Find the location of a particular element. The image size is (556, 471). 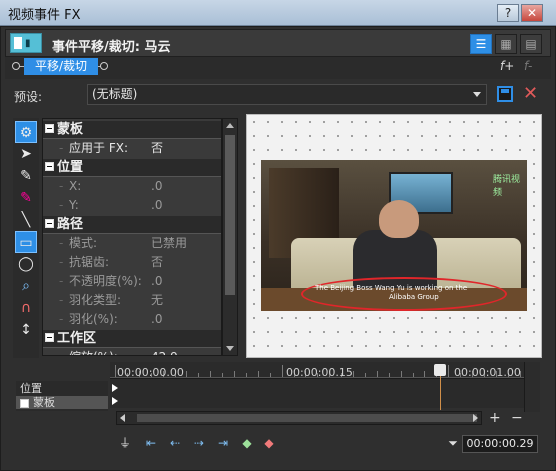

section-mask-title: 蒙板 is located at coordinates (70, 129).